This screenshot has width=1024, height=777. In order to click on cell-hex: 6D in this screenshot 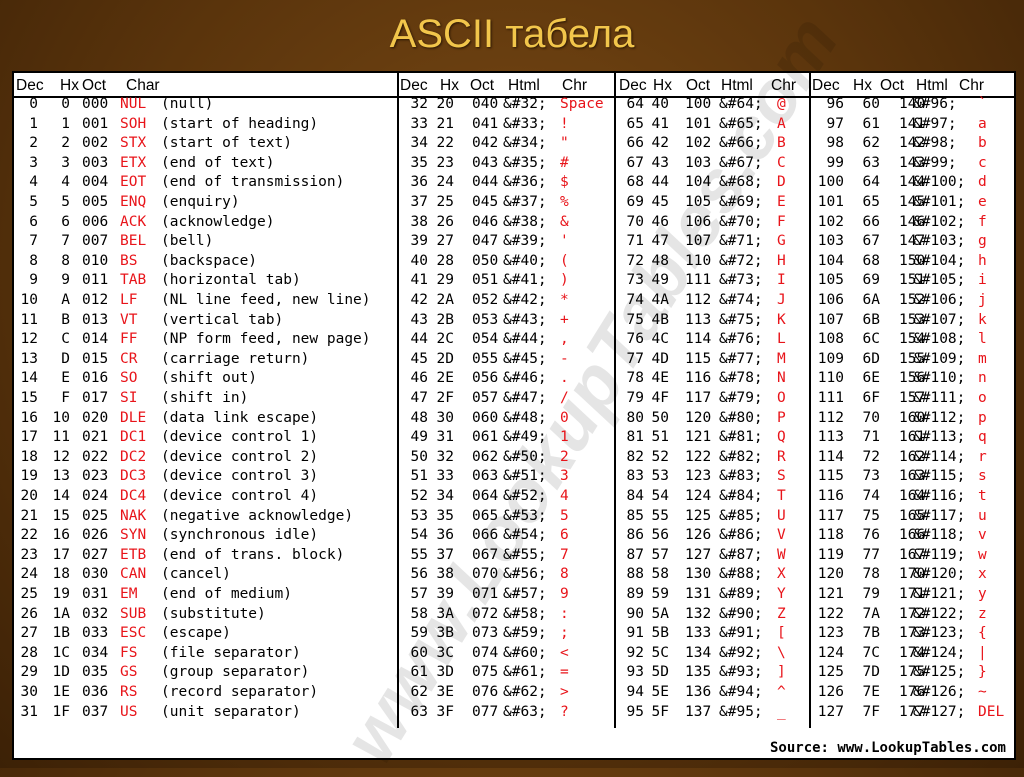, I will do `click(871, 358)`.